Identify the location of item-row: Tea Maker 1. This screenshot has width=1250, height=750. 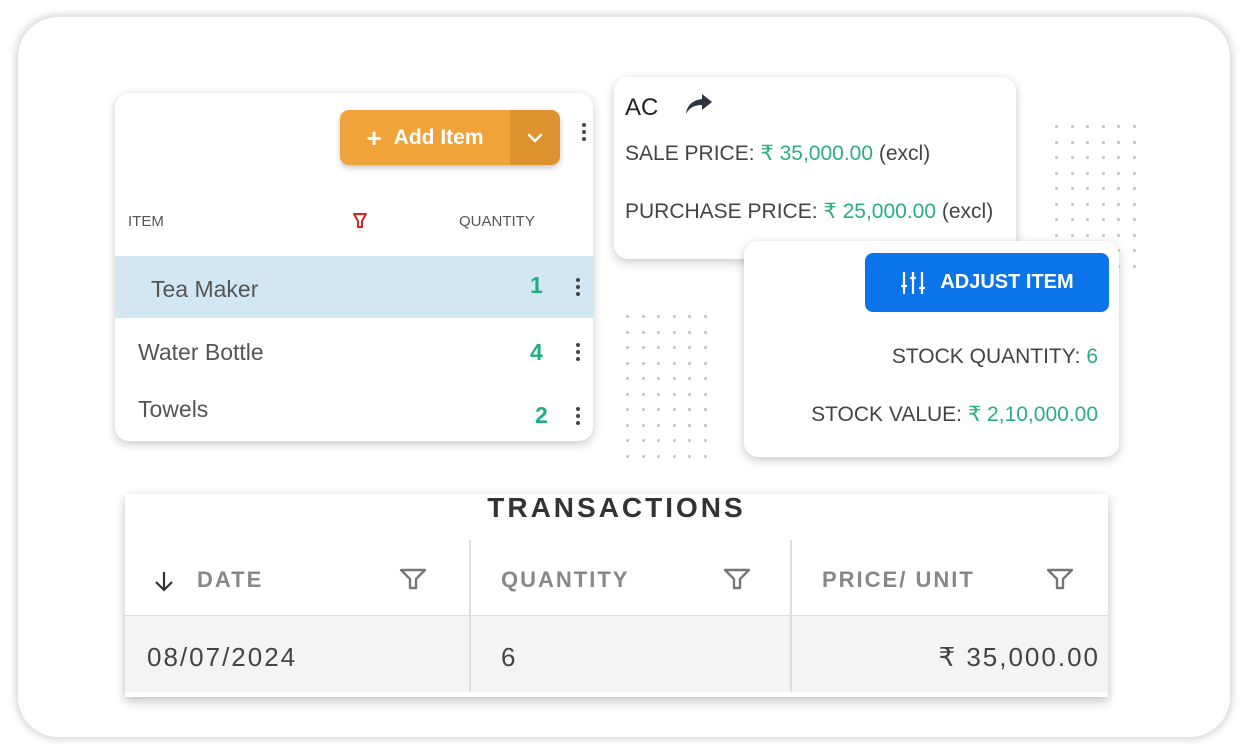
(354, 287).